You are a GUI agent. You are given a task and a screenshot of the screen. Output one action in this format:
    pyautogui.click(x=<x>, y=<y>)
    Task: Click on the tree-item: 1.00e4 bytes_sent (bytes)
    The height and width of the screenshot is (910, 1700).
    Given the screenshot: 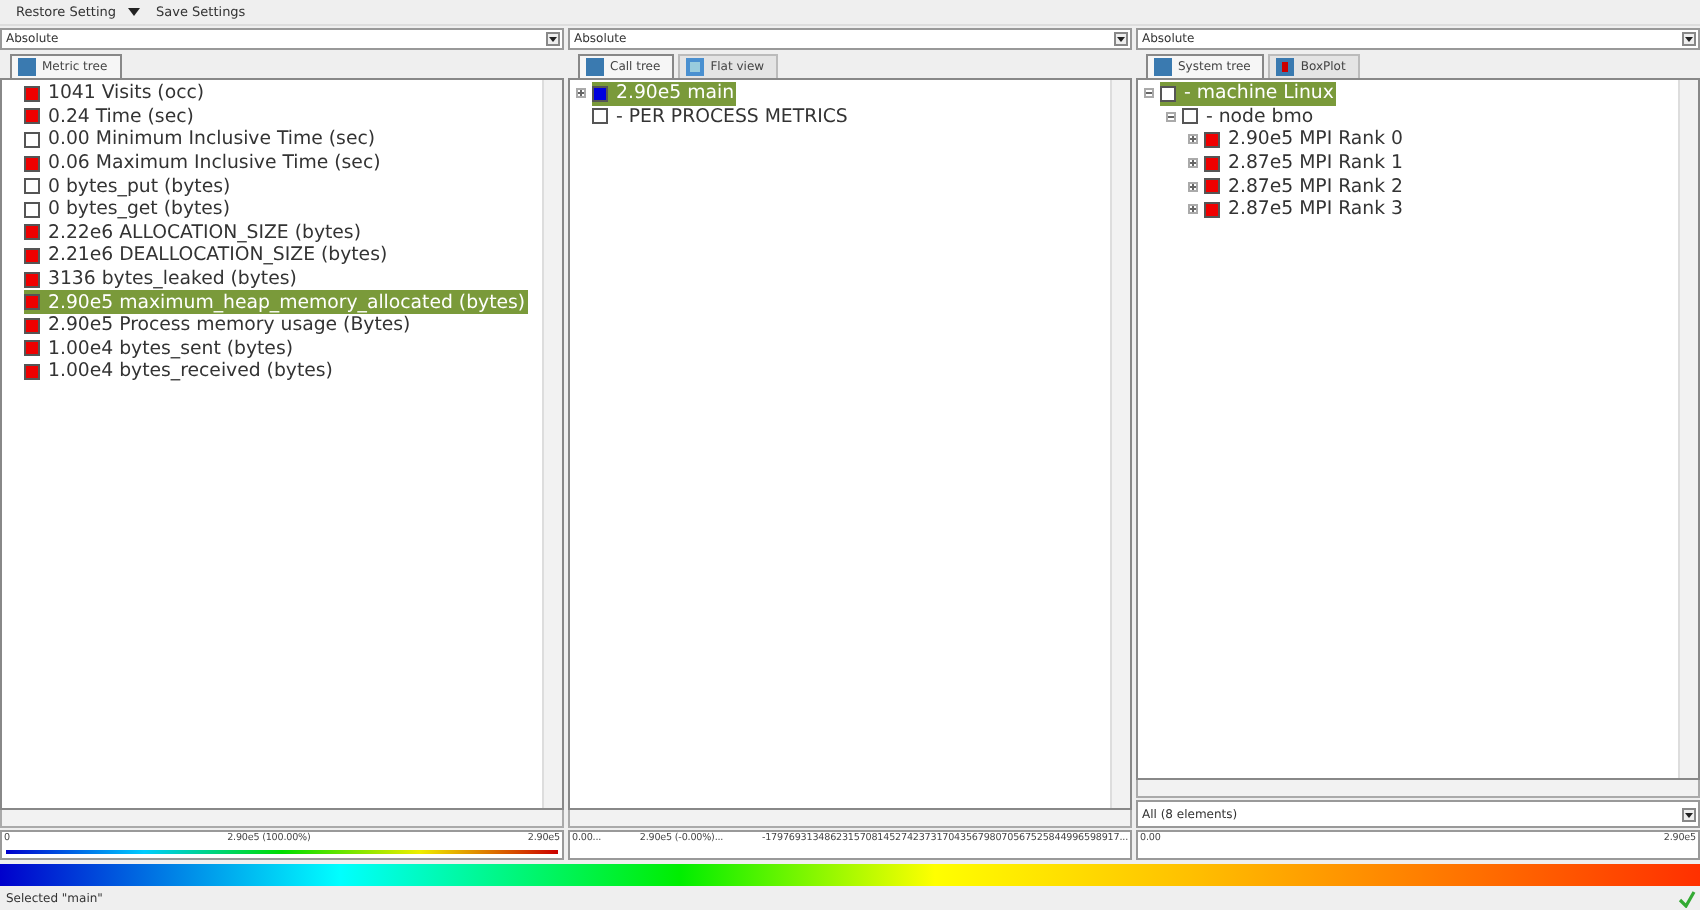 What is the action you would take?
    pyautogui.click(x=159, y=349)
    